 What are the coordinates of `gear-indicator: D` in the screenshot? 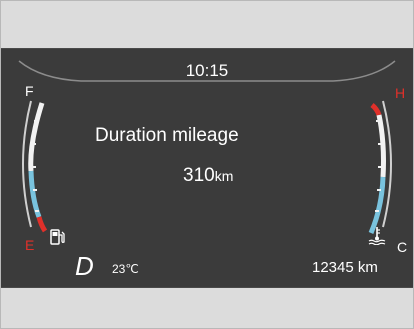 It's located at (84, 266).